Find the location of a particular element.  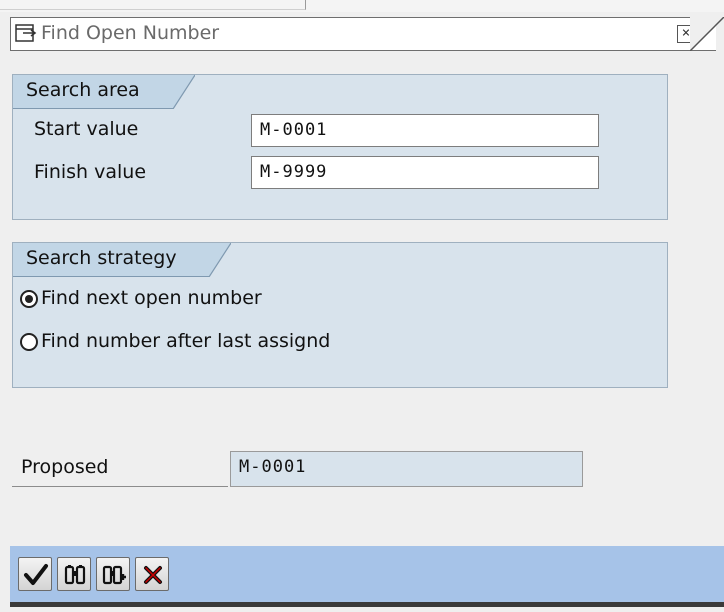

dialog-titlebar: Find Open Number × is located at coordinates (363, 34).